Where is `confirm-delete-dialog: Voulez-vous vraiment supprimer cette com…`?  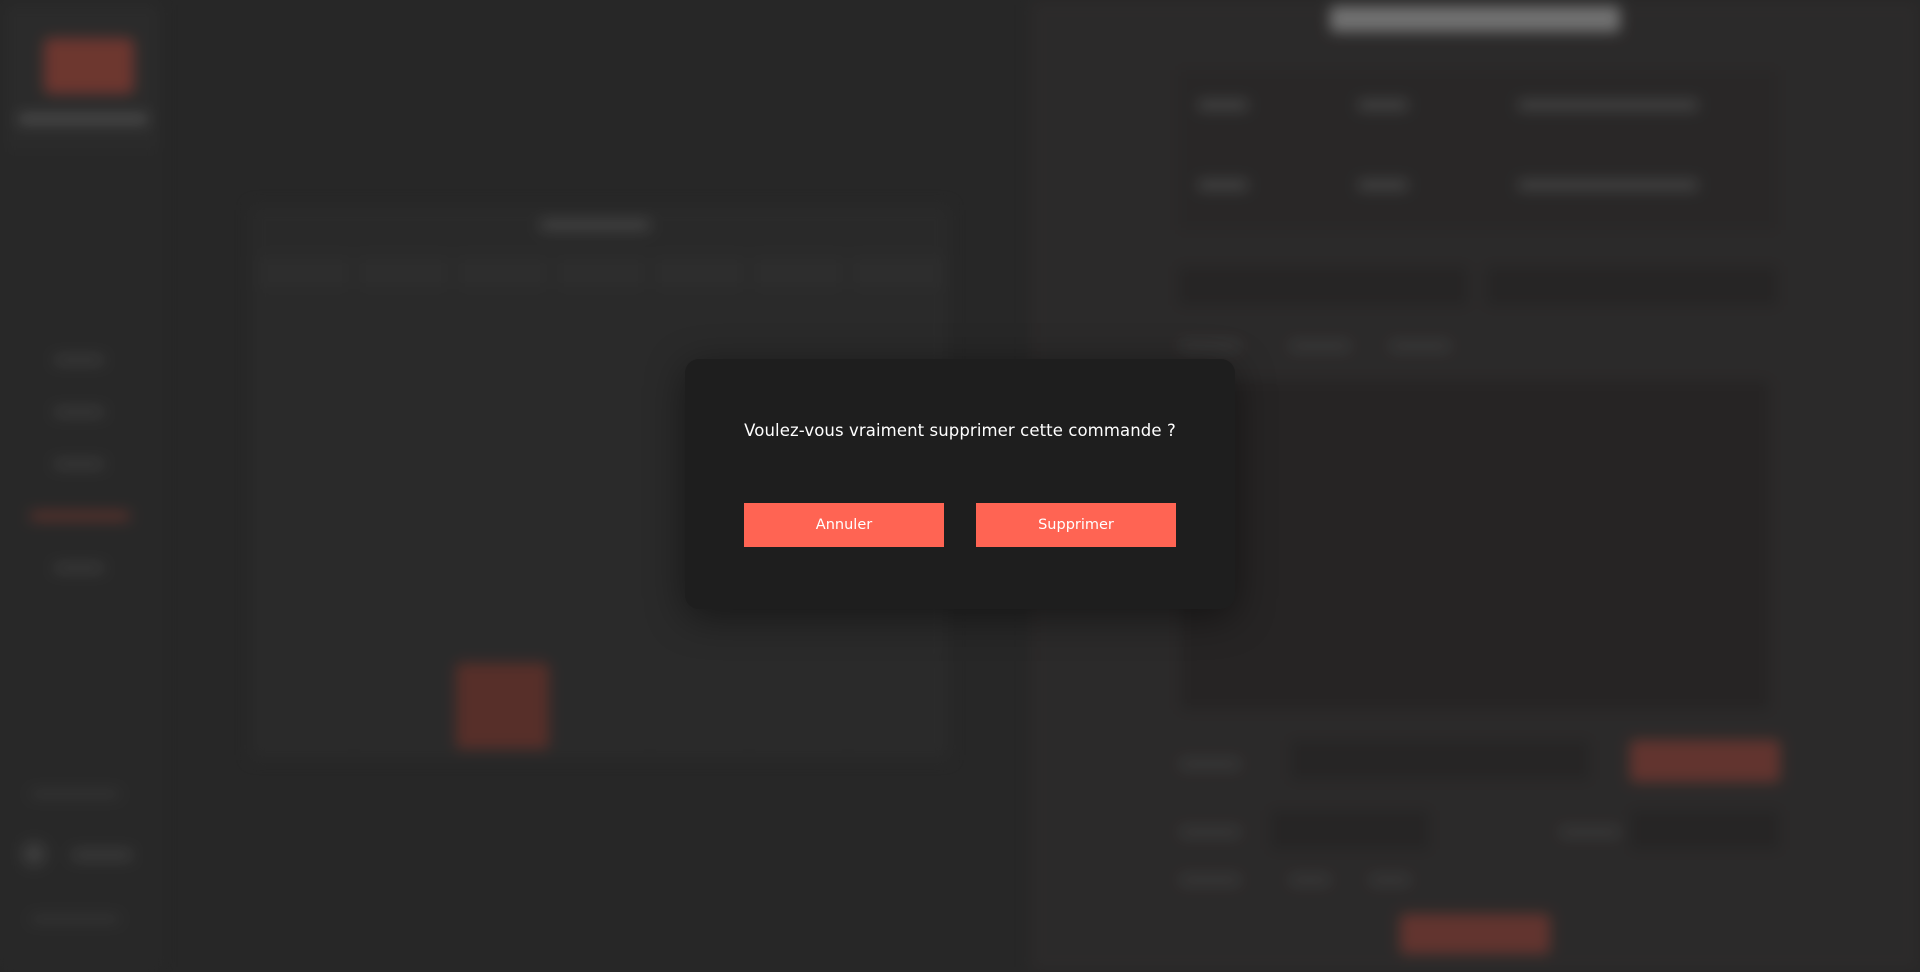
confirm-delete-dialog: Voulez-vous vraiment supprimer cette com… is located at coordinates (960, 484).